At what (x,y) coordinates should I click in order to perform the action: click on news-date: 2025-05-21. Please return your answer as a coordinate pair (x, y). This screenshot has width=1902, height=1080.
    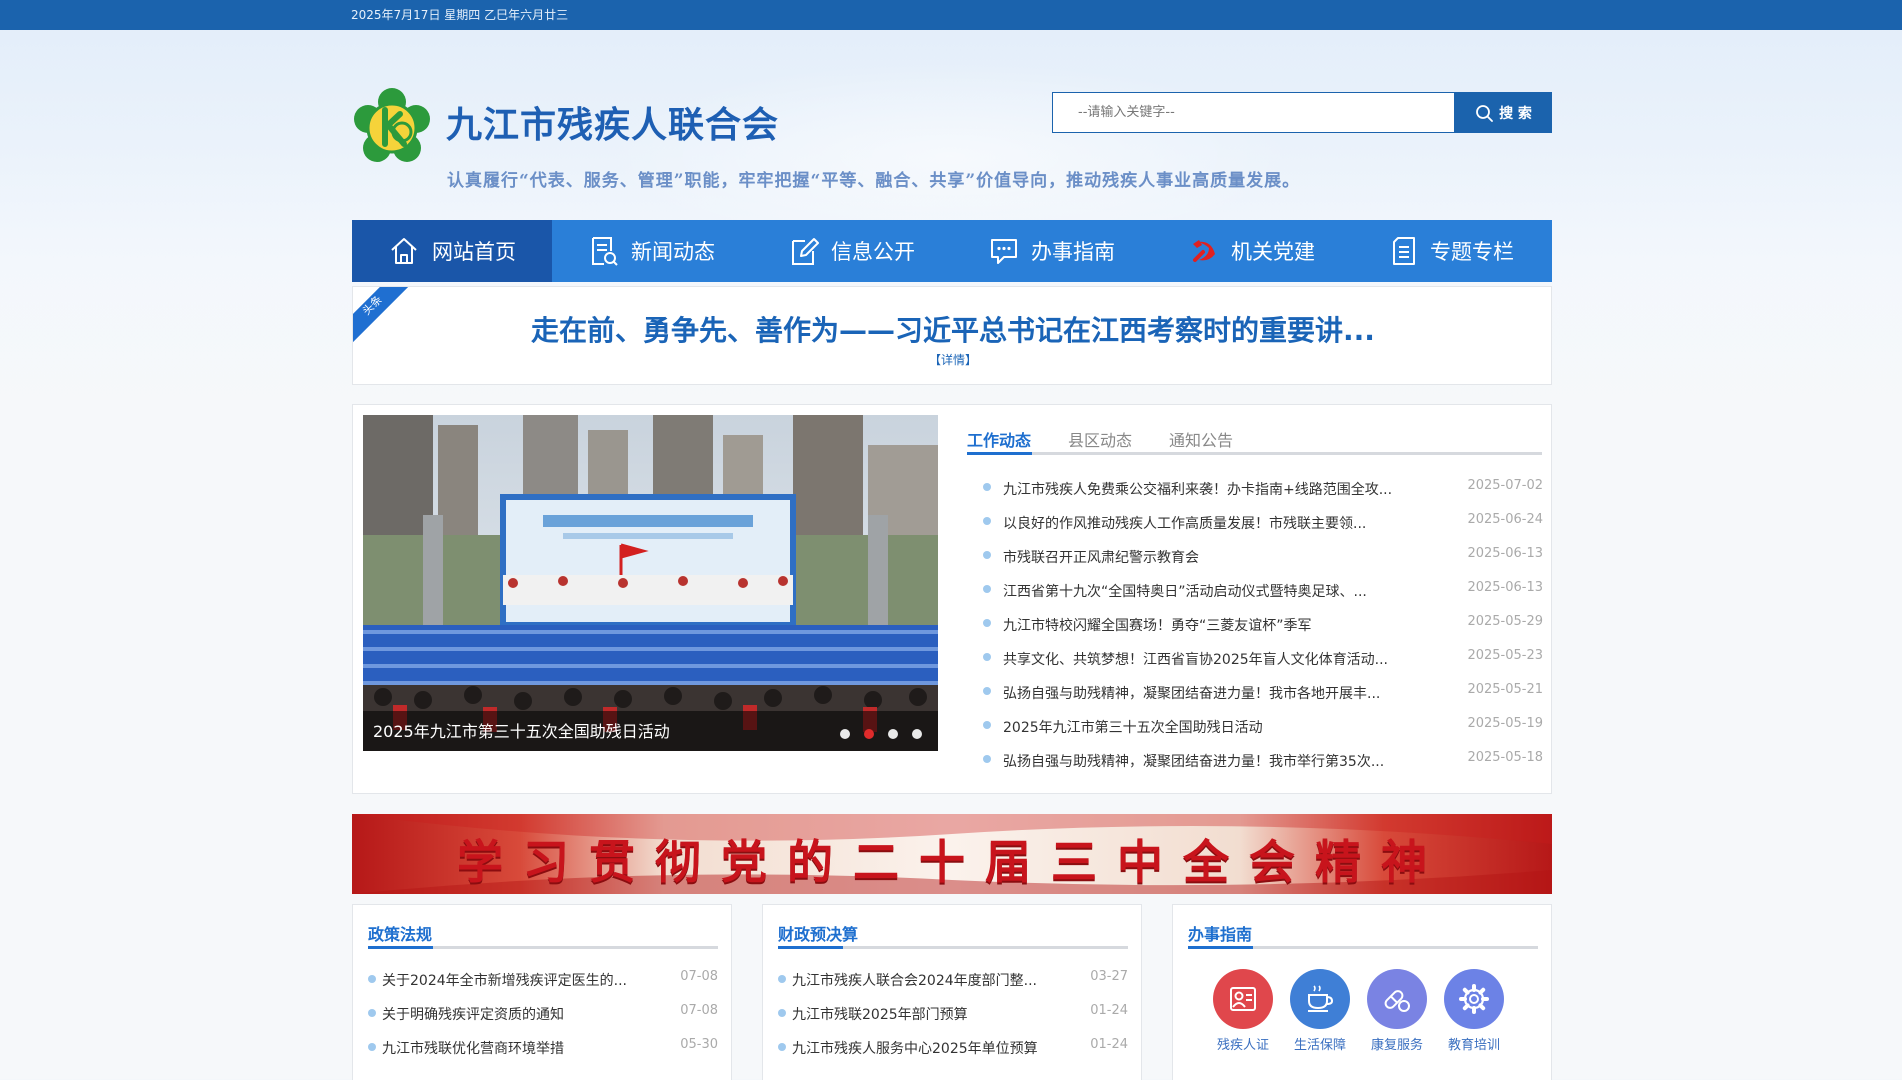
    Looking at the image, I should click on (1505, 689).